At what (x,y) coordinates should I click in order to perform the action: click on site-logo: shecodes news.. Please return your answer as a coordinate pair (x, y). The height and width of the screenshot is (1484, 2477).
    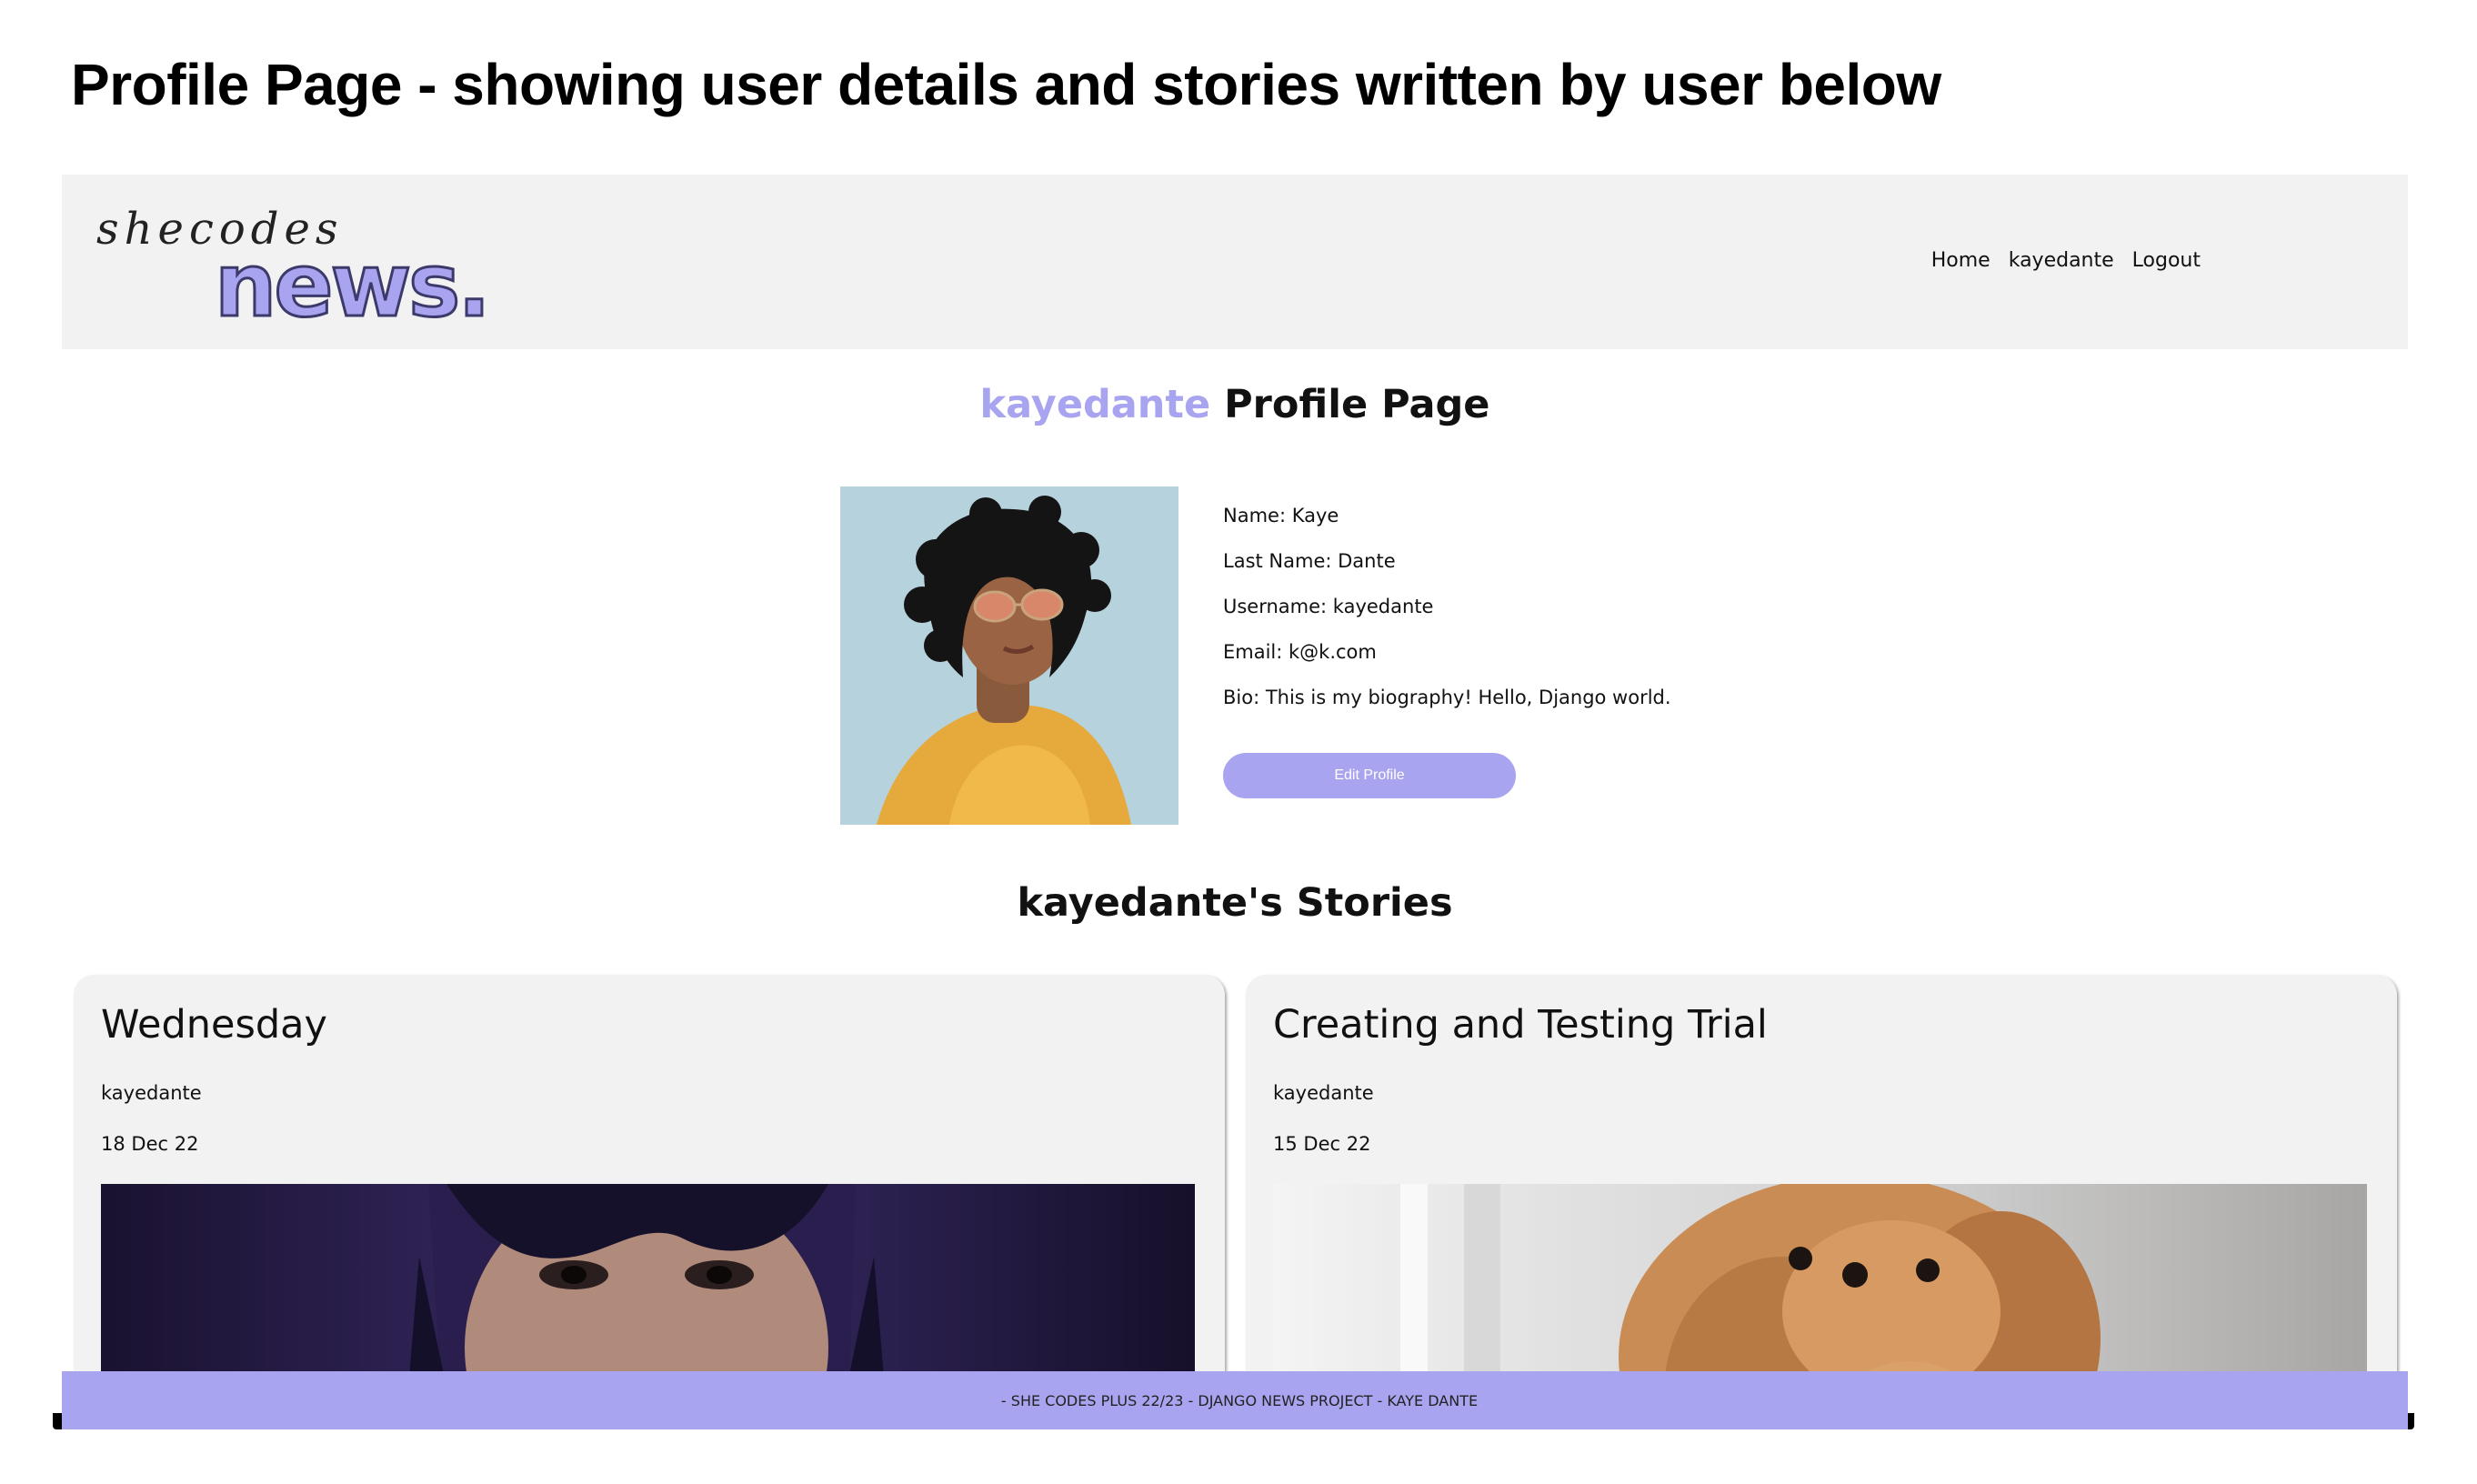
    Looking at the image, I should click on (296, 271).